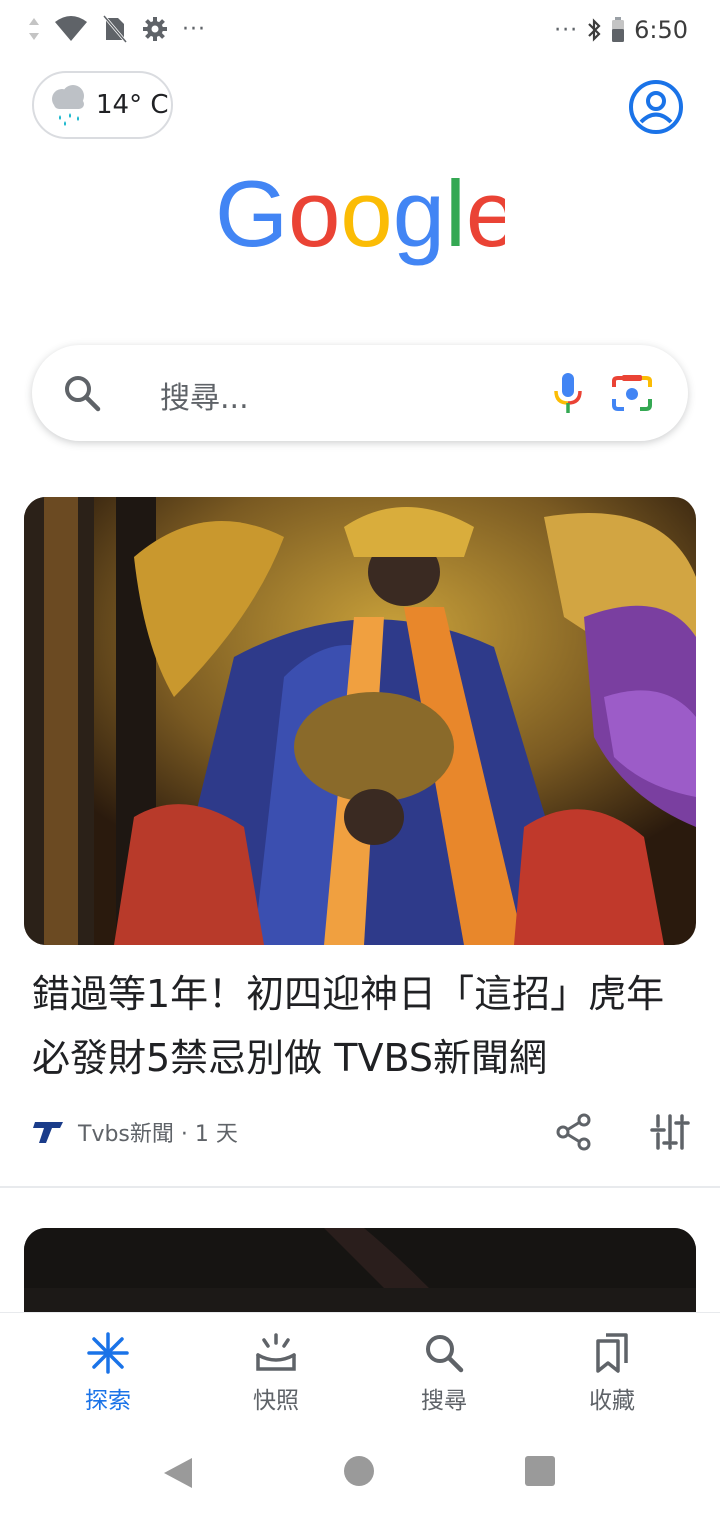 The width and height of the screenshot is (720, 1520). I want to click on home-icon, so click(359, 1471).